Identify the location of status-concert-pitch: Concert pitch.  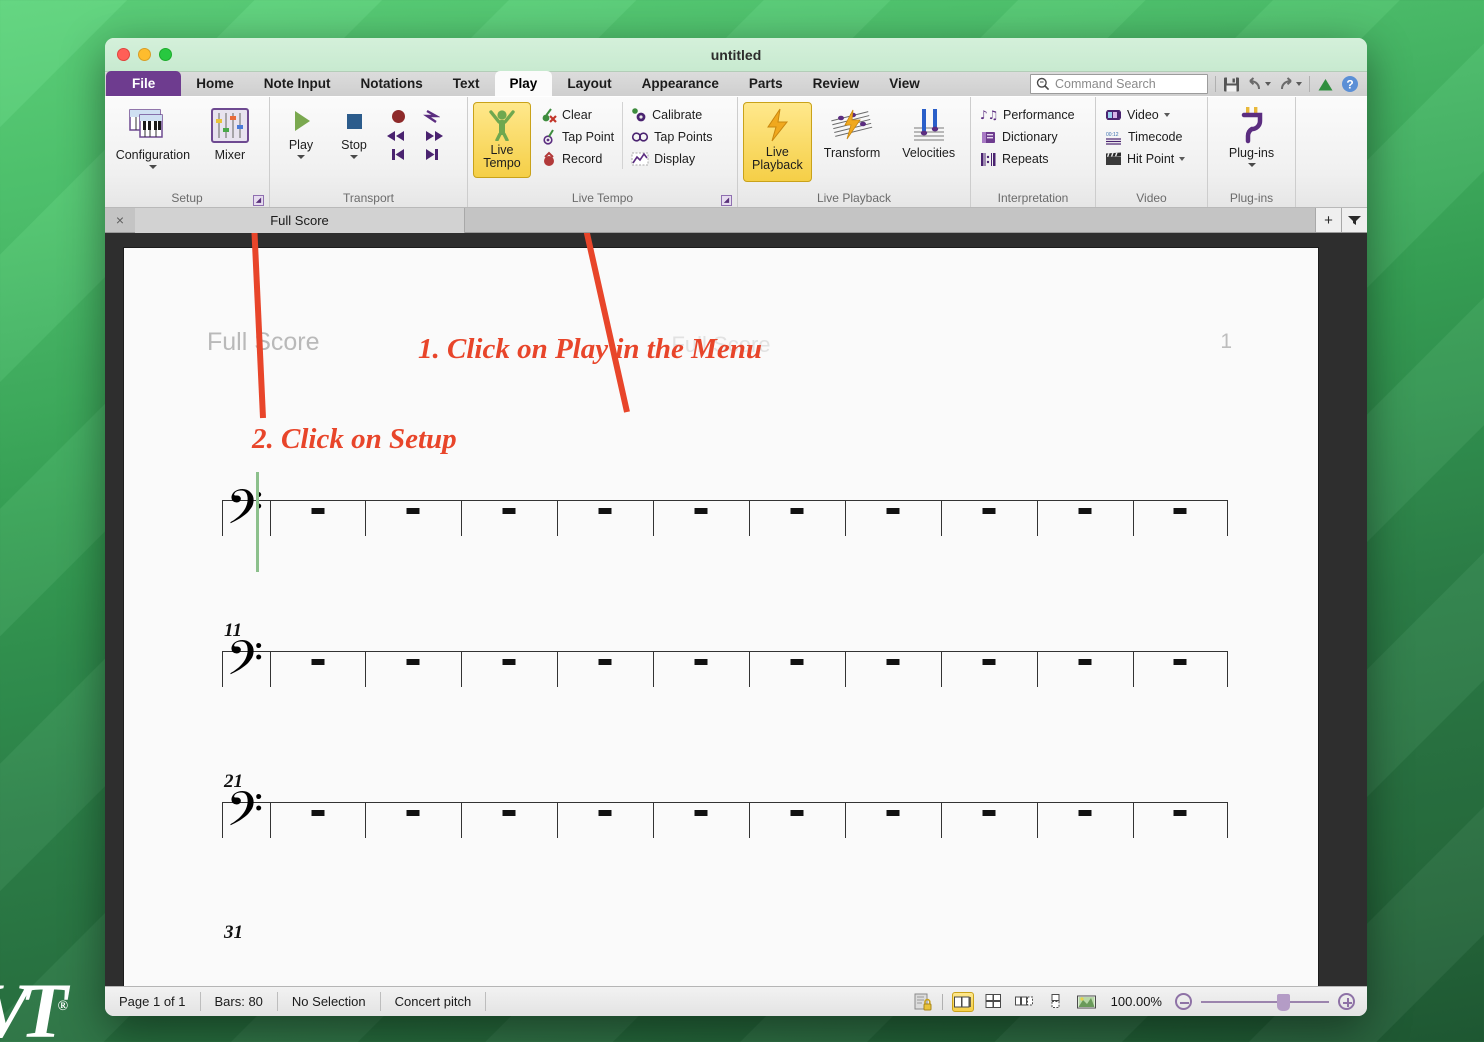
(434, 1001).